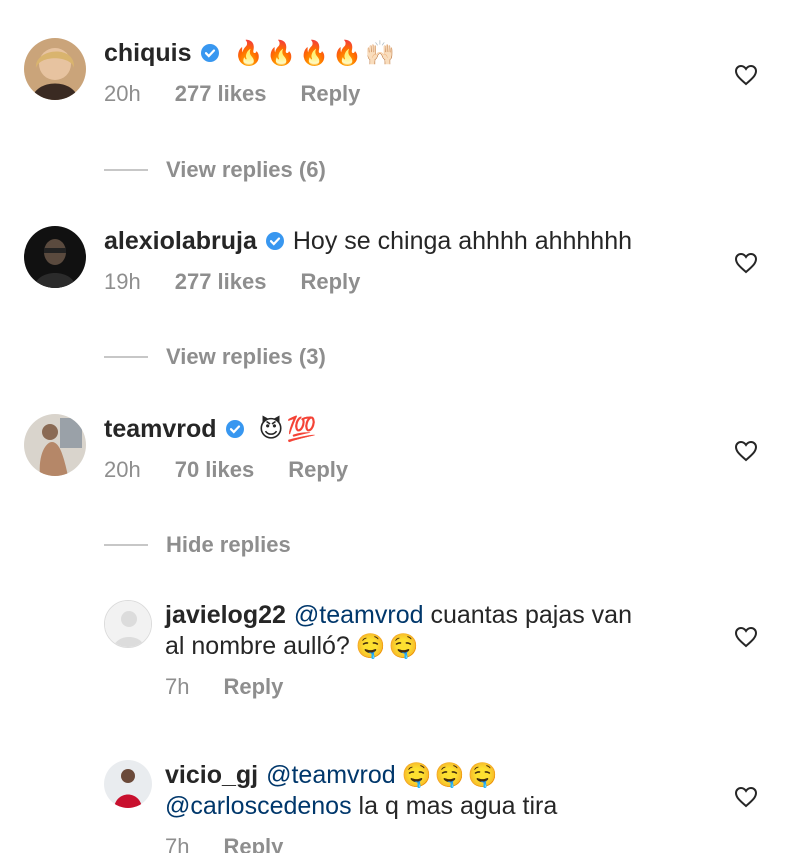 This screenshot has height=853, width=800. Describe the element at coordinates (246, 169) in the screenshot. I see `view-replies-label: View replies (6)` at that location.